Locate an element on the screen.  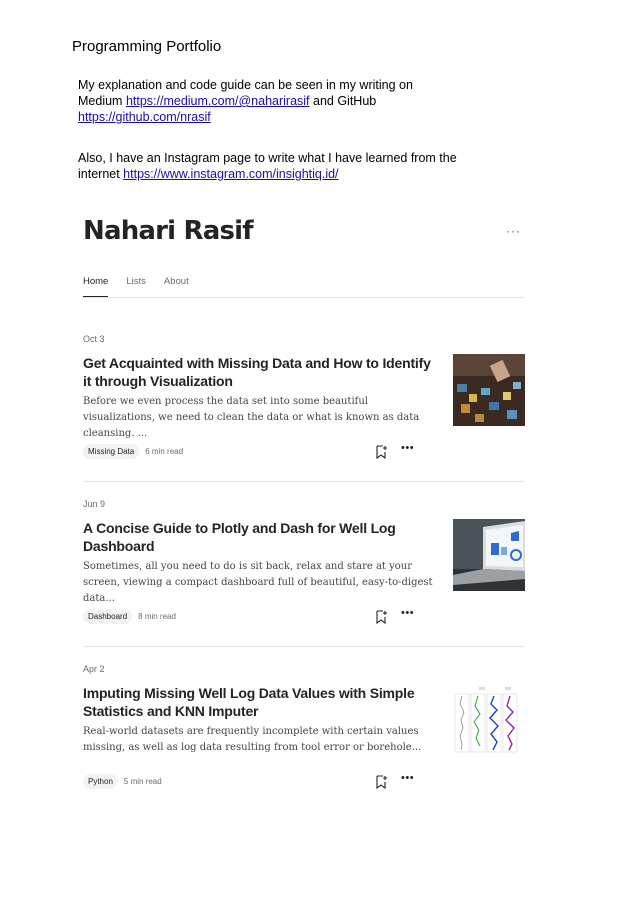
profile-tabs: Home Lists About is located at coordinates (304, 286).